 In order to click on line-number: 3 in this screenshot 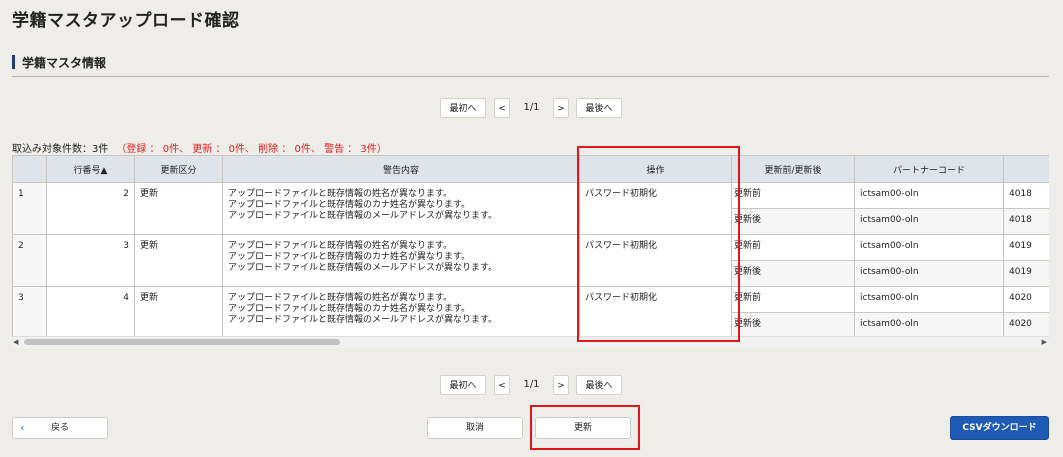, I will do `click(90, 260)`.